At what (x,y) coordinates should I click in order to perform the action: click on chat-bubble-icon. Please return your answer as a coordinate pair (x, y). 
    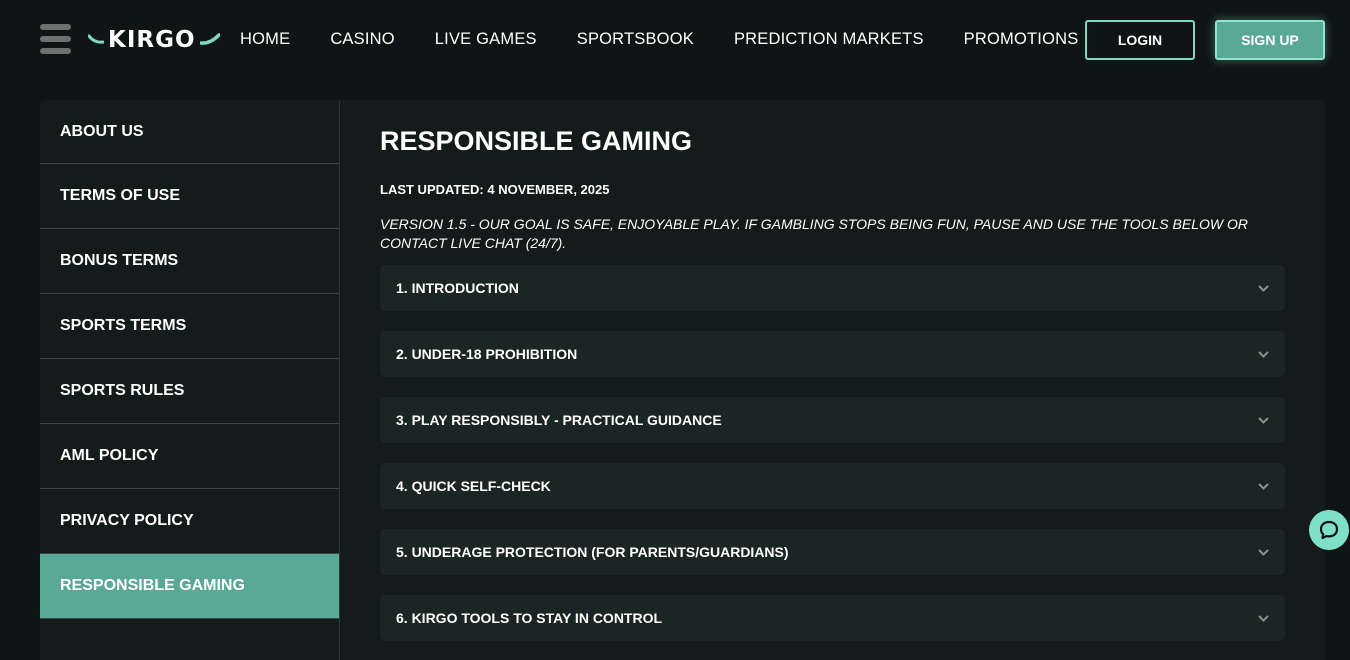
    Looking at the image, I should click on (1329, 530).